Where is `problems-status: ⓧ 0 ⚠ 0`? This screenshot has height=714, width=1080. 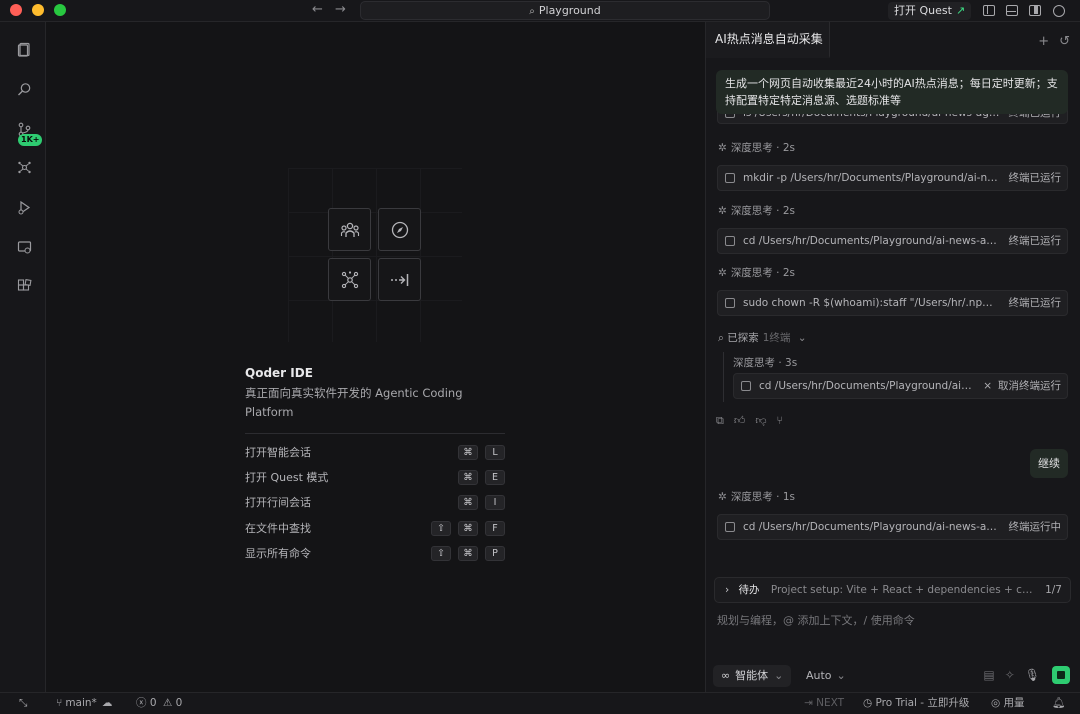 problems-status: ⓧ 0 ⚠ 0 is located at coordinates (159, 703).